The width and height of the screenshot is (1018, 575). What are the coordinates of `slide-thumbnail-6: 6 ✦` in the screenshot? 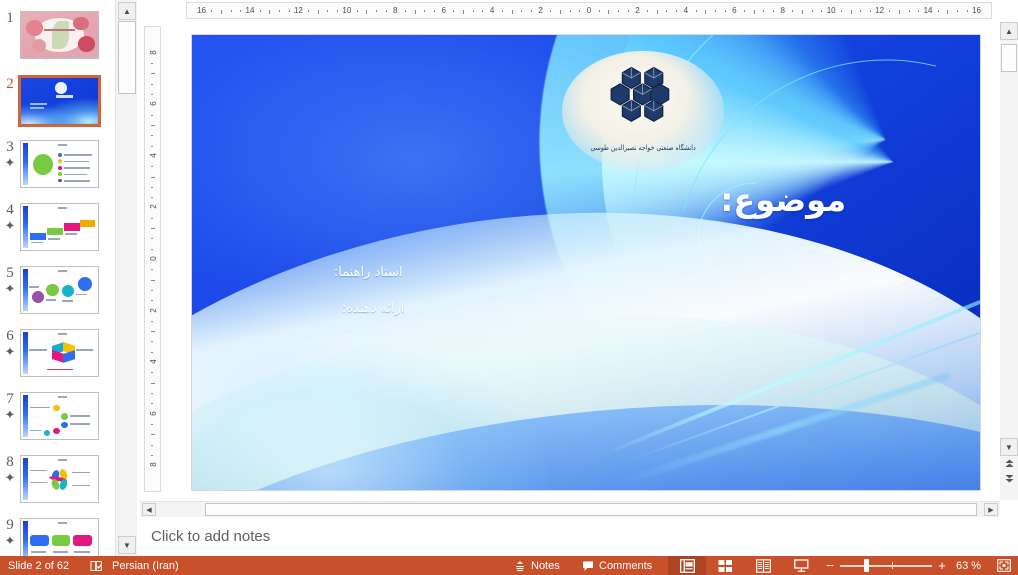 It's located at (57, 359).